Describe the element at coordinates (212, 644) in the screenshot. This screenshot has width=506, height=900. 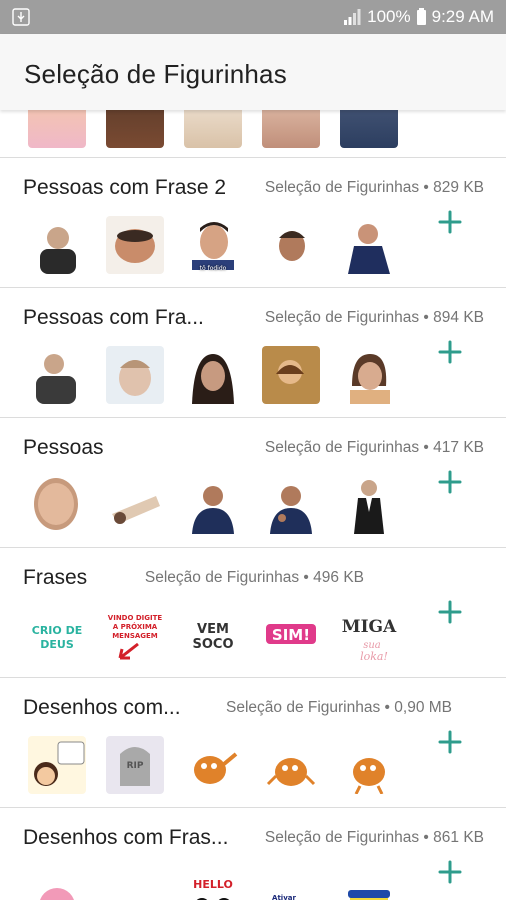
I see `svg-text: SOCO` at that location.